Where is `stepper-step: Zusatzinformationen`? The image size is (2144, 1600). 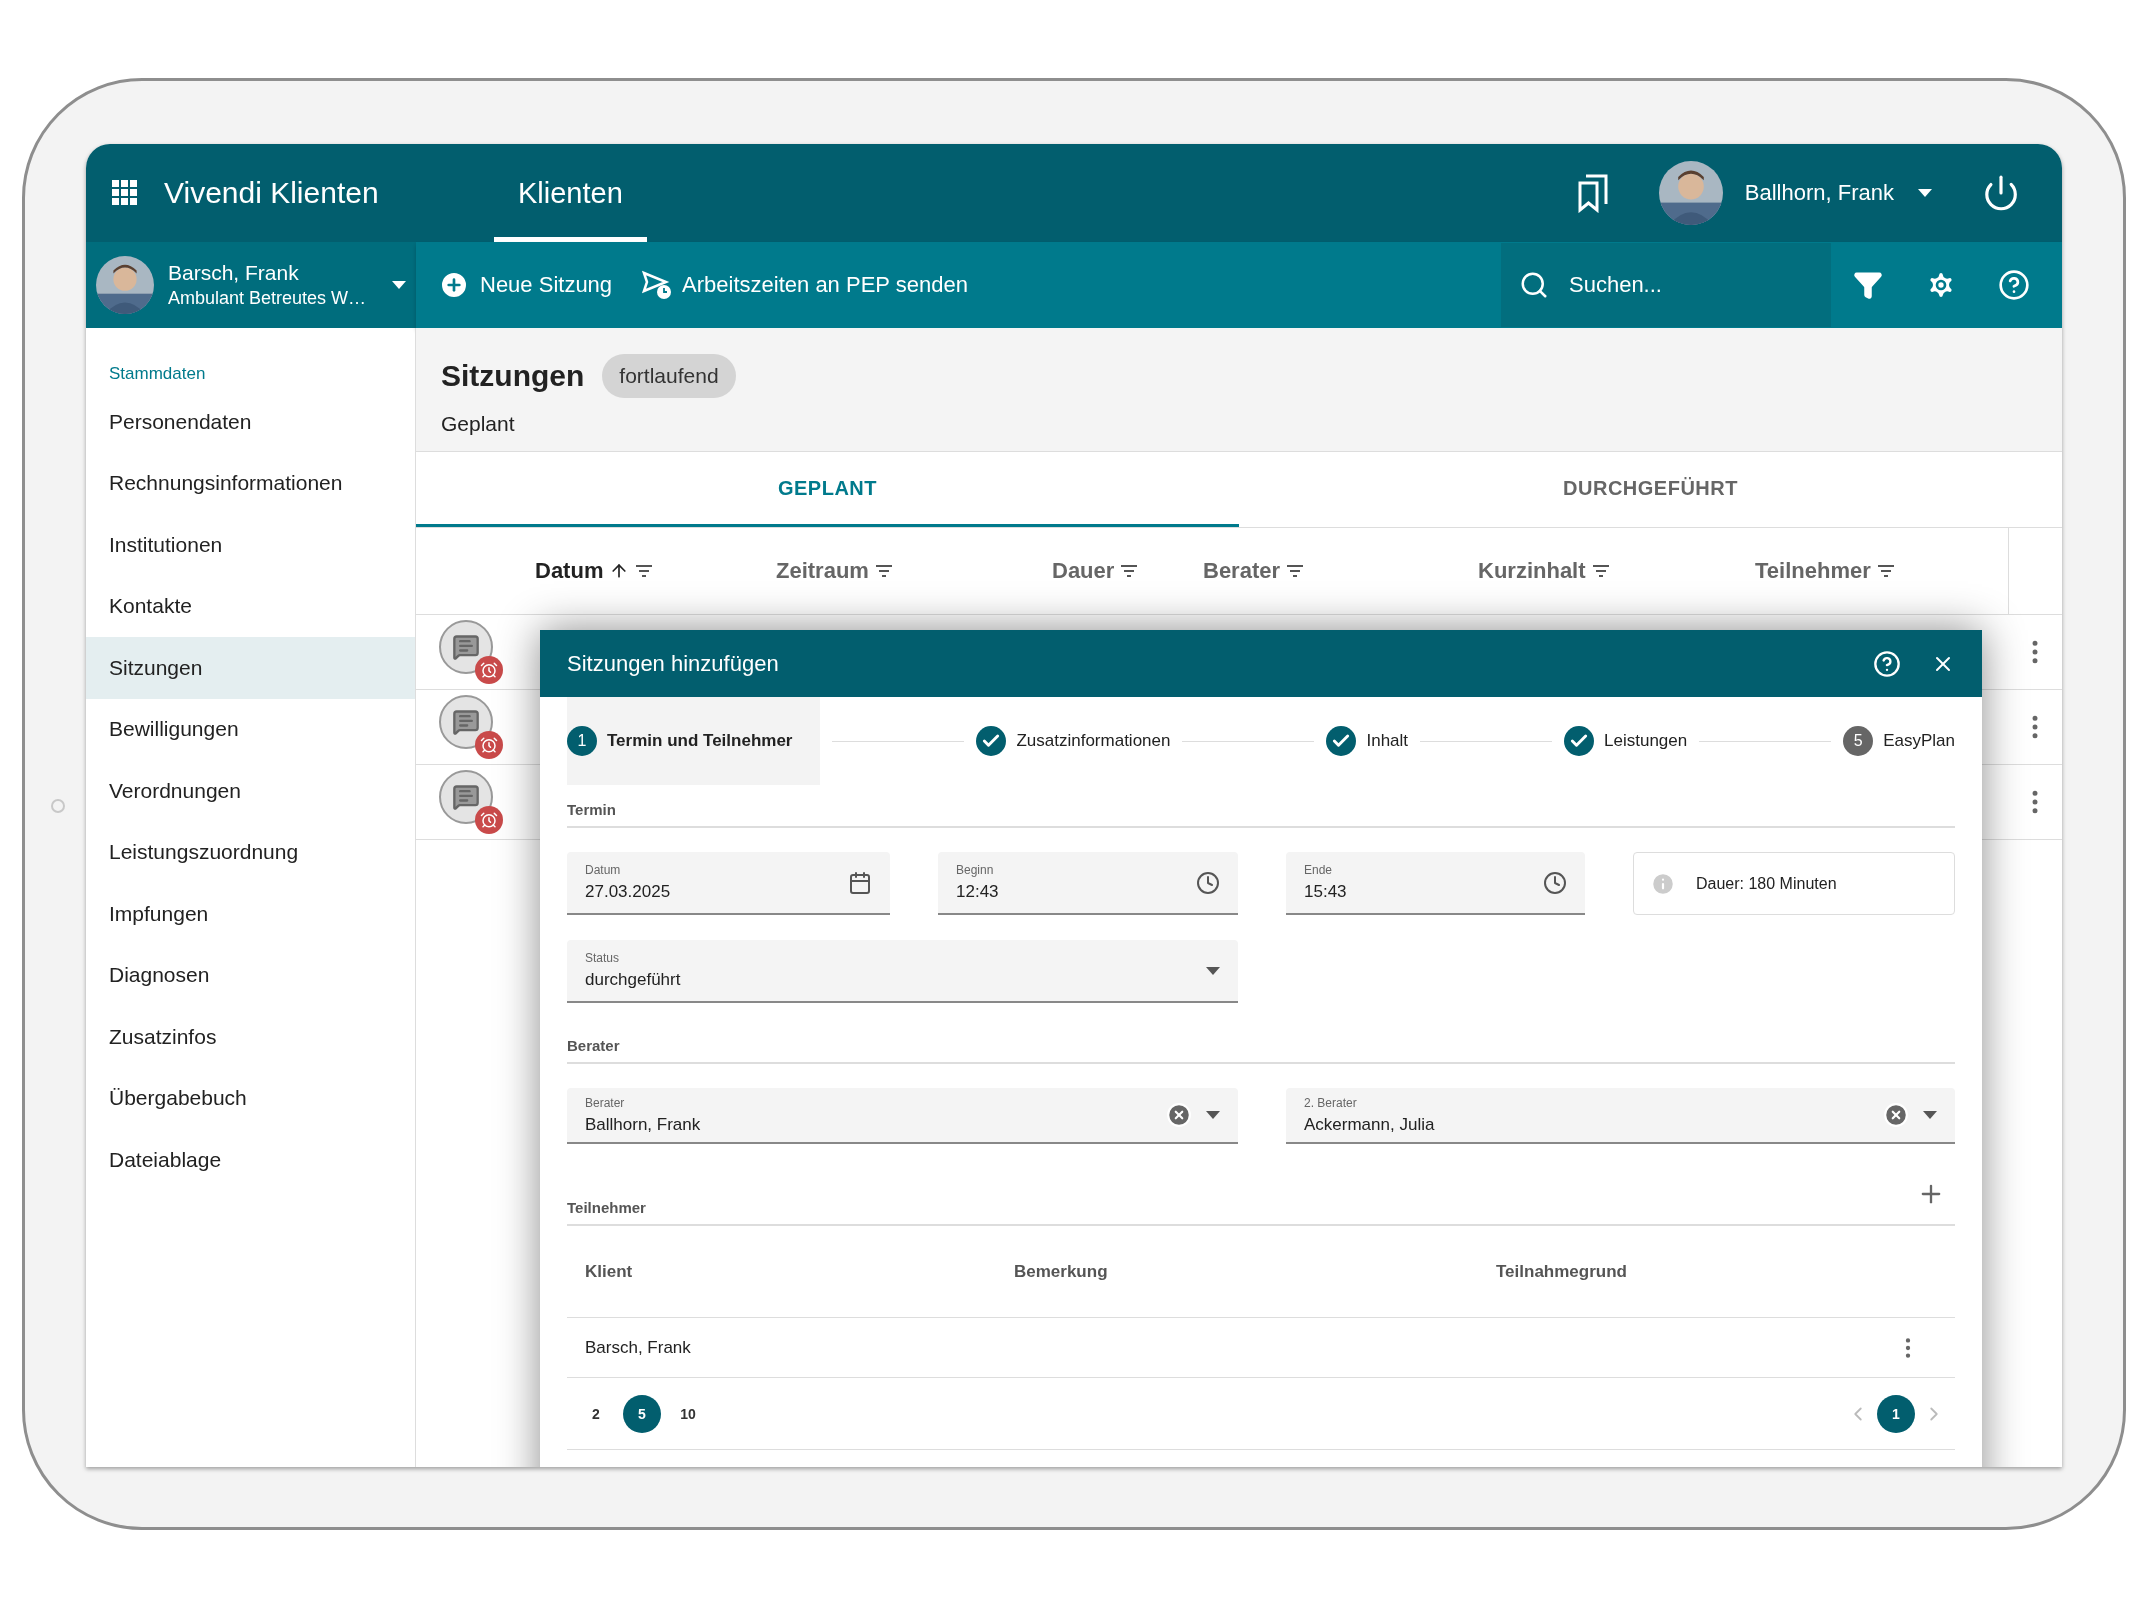
stepper-step: Zusatzinformationen is located at coordinates (1073, 741).